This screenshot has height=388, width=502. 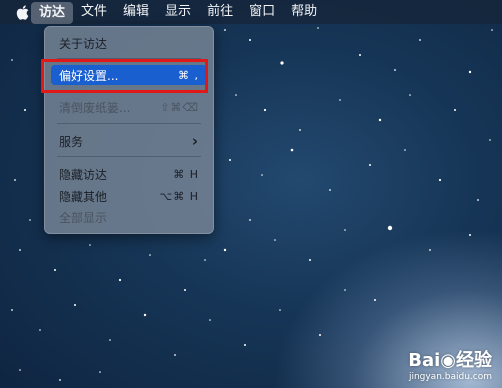 What do you see at coordinates (262, 12) in the screenshot?
I see `menubar-window: 窗口` at bounding box center [262, 12].